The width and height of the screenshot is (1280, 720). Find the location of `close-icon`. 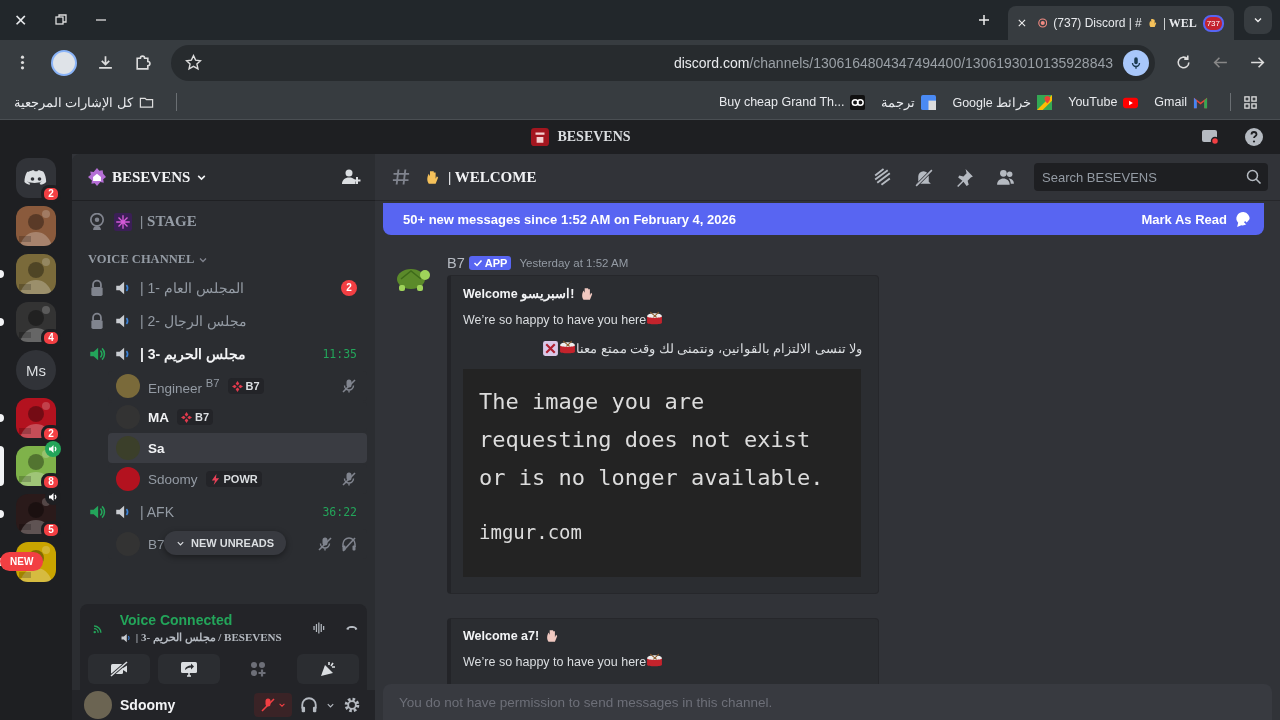

close-icon is located at coordinates (1022, 23).